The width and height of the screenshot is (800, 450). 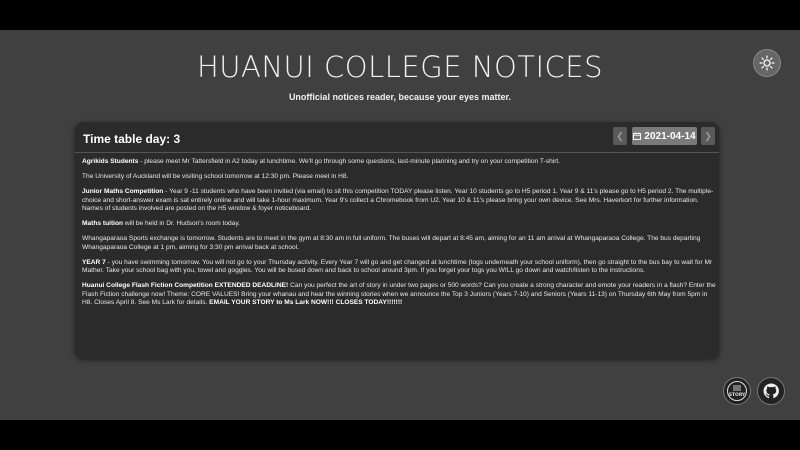 I want to click on previous-day-button: ❮, so click(x=620, y=136).